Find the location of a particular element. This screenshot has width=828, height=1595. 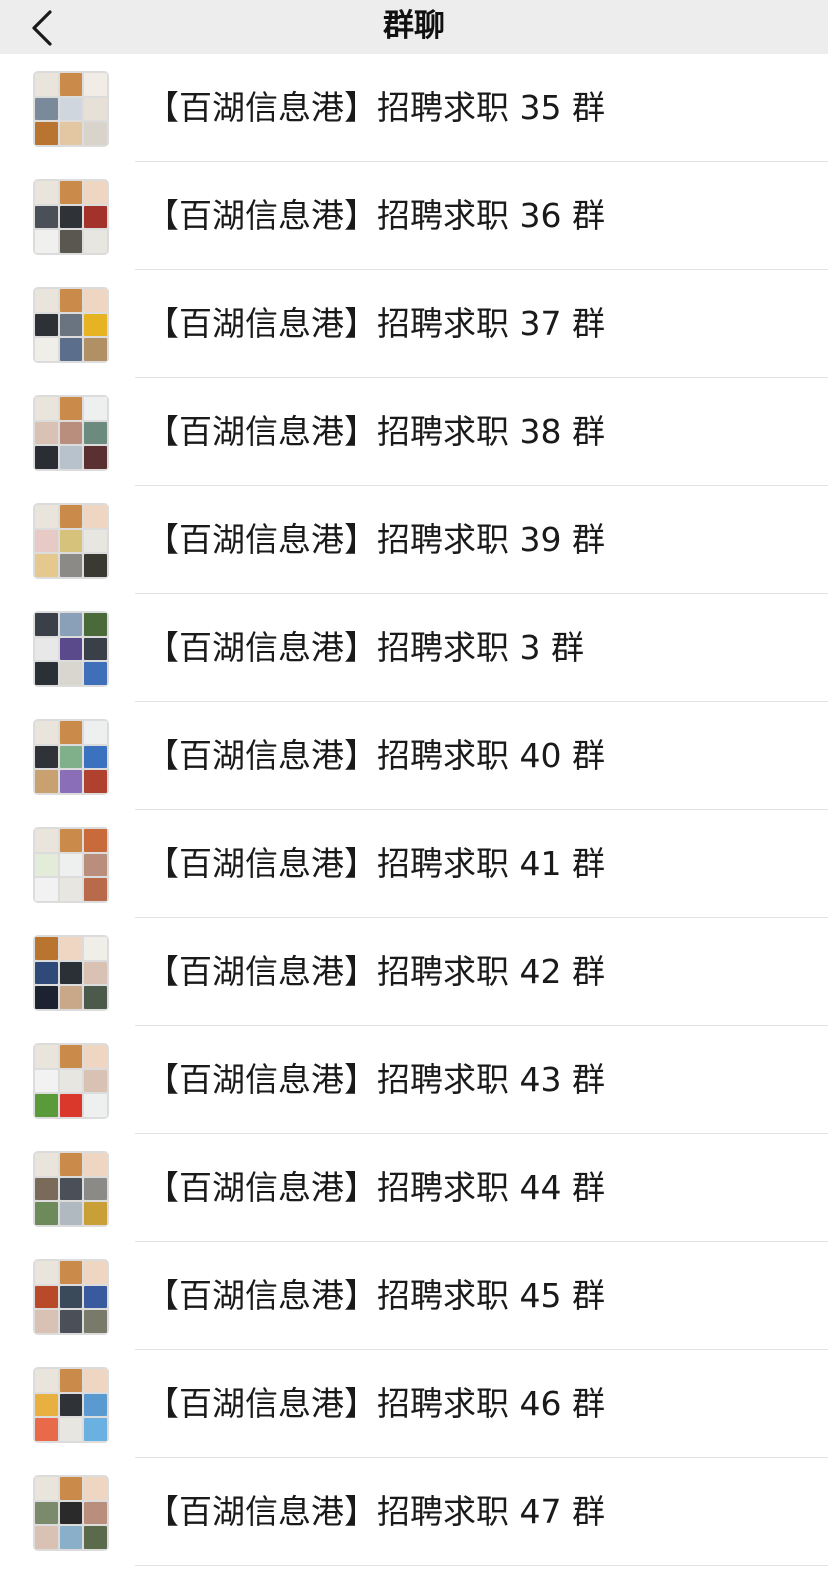

group-chat-item: 【百湖信息港】招聘求职 42 群 is located at coordinates (414, 972).